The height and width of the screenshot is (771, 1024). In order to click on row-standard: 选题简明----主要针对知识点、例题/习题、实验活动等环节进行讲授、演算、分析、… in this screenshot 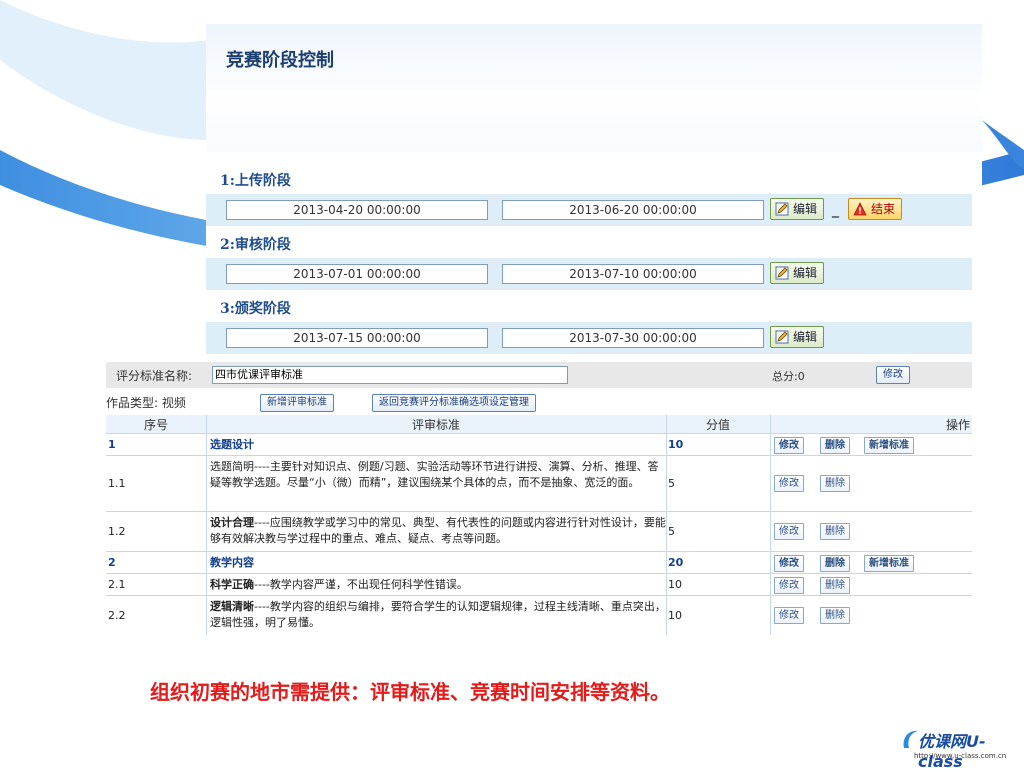, I will do `click(434, 474)`.